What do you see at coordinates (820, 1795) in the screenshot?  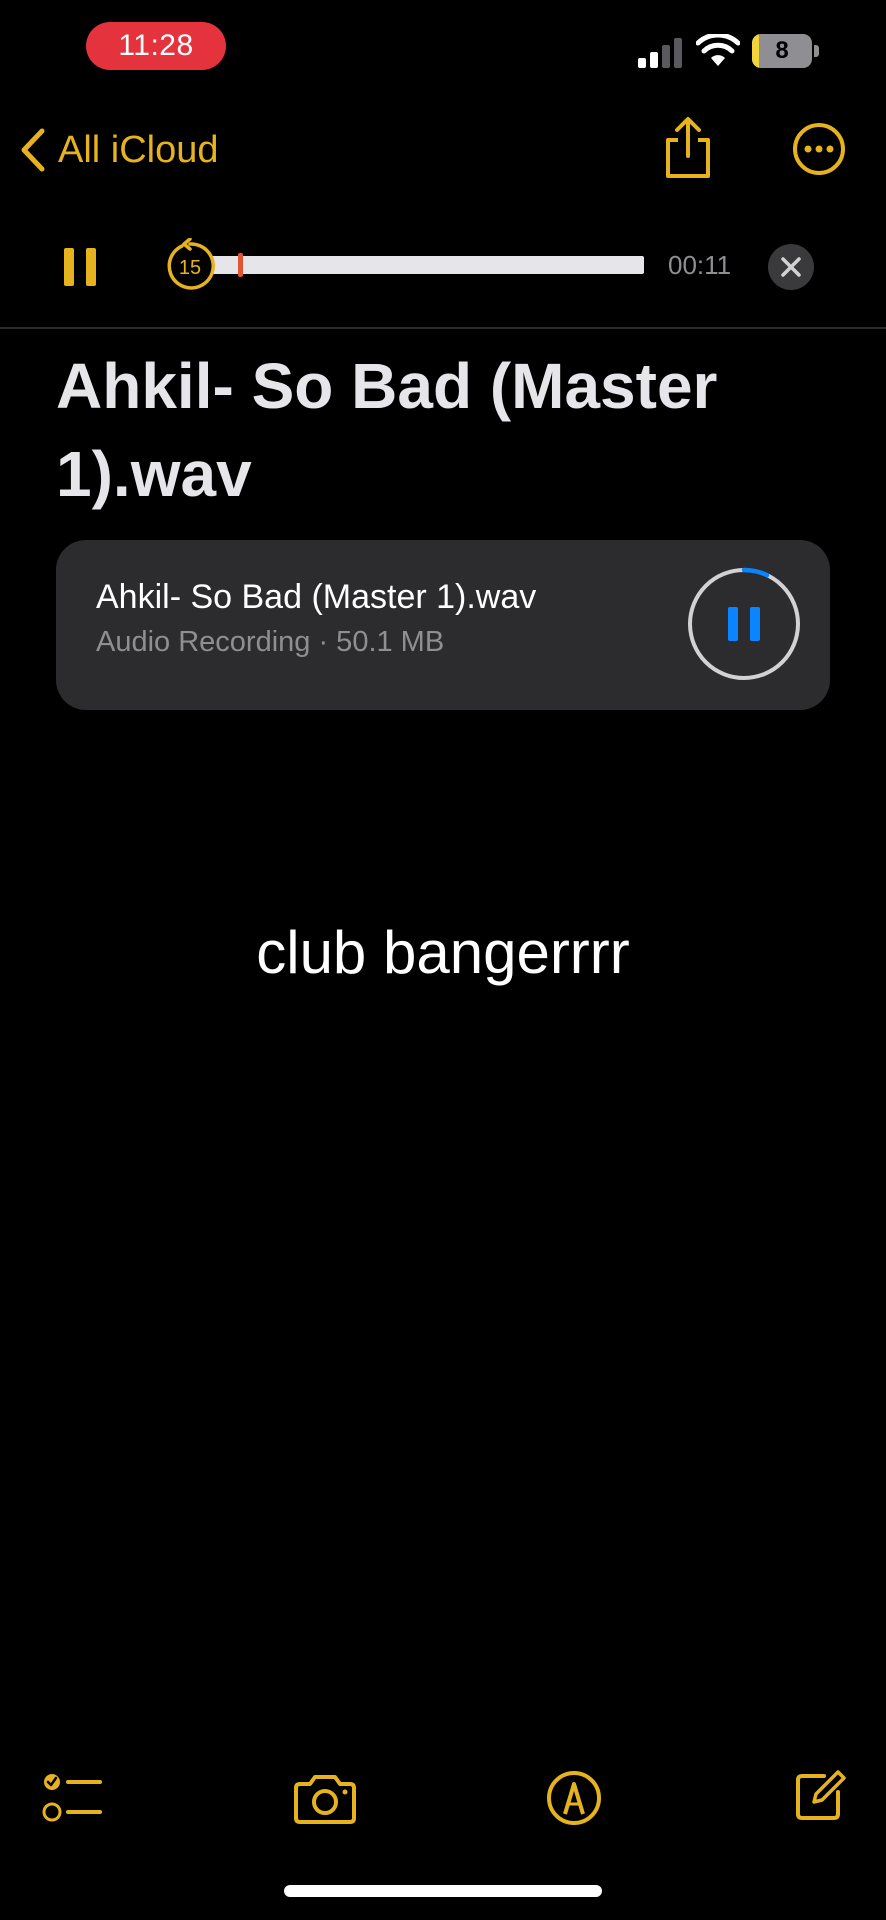 I see `compose-icon` at bounding box center [820, 1795].